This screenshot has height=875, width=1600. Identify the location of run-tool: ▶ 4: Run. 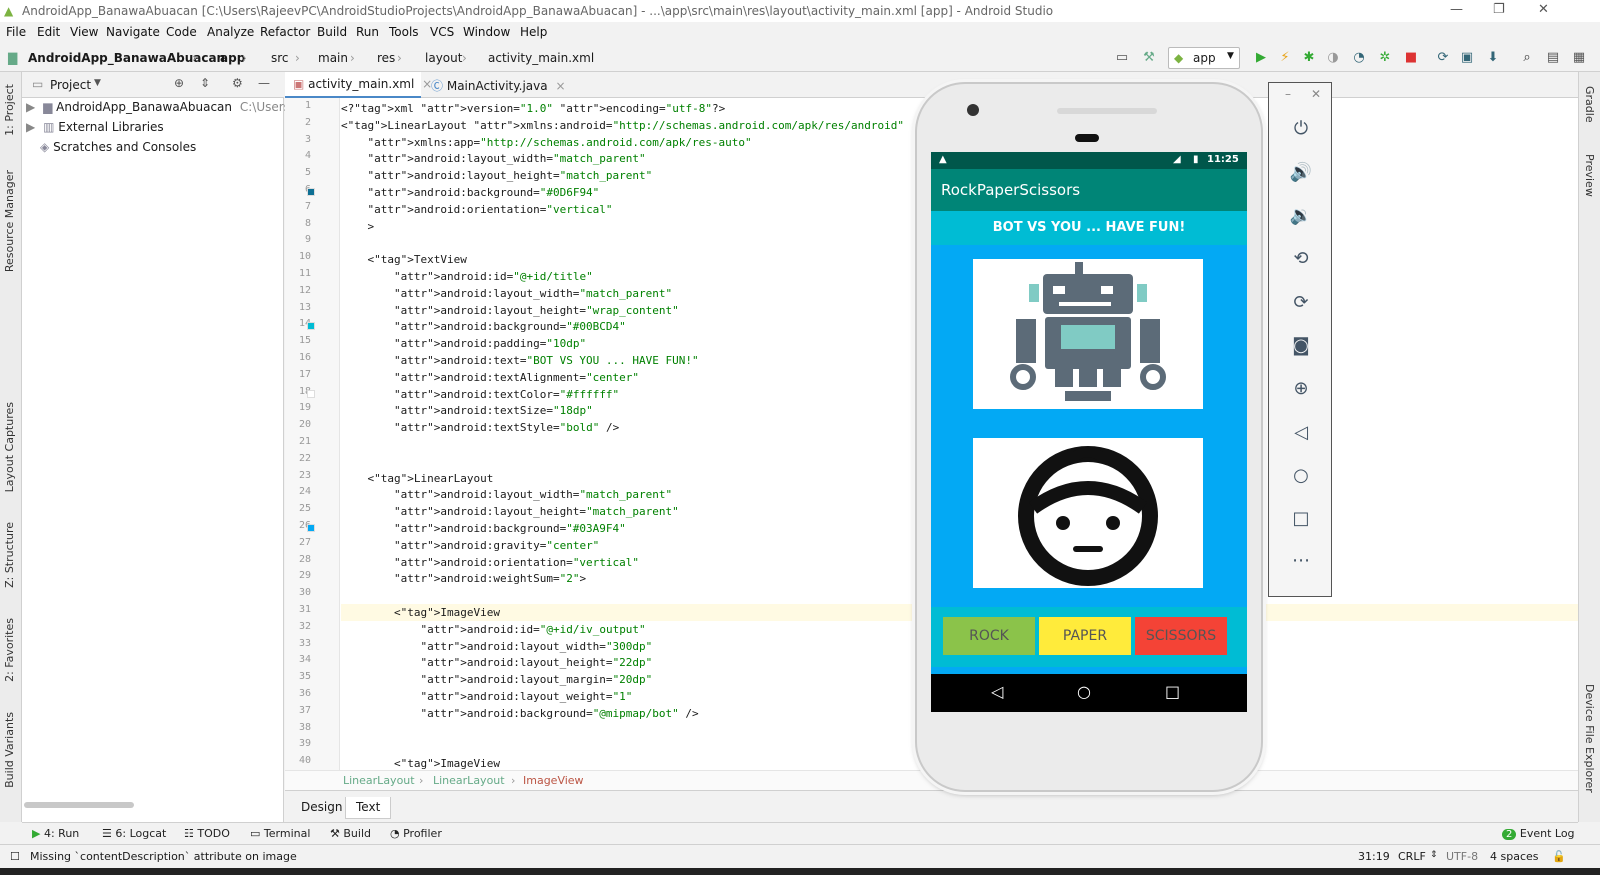
(55, 833).